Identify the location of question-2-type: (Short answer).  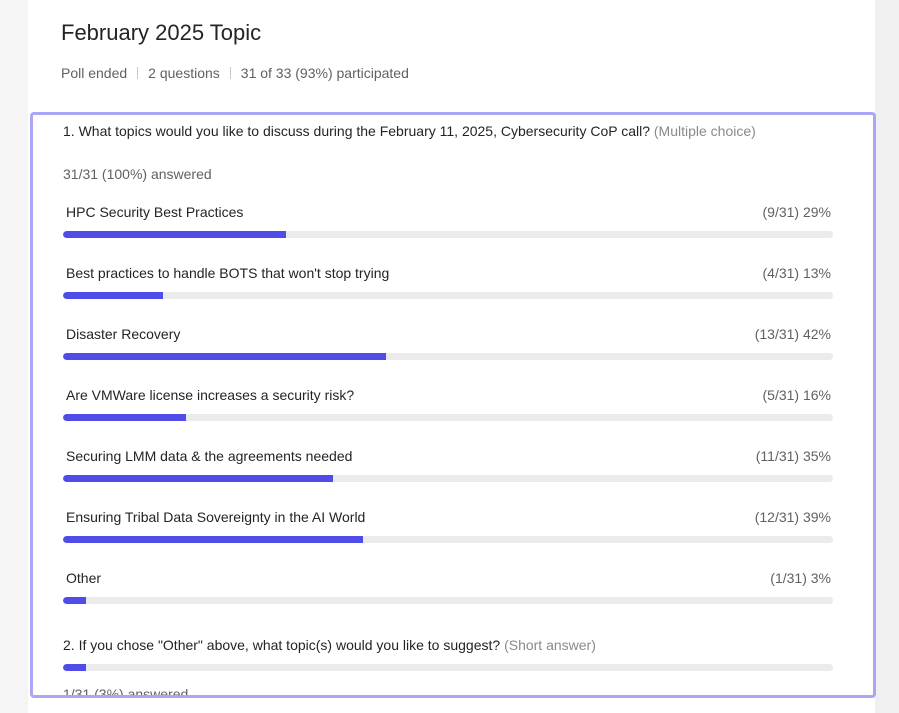
(550, 645).